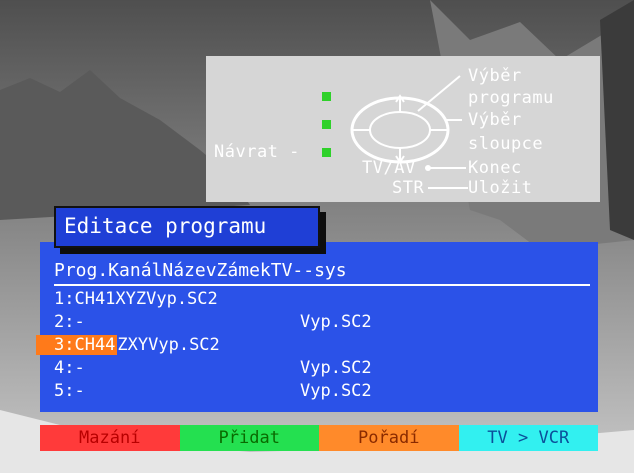 The width and height of the screenshot is (634, 473). What do you see at coordinates (408, 188) in the screenshot?
I see `help-label-str: STR` at bounding box center [408, 188].